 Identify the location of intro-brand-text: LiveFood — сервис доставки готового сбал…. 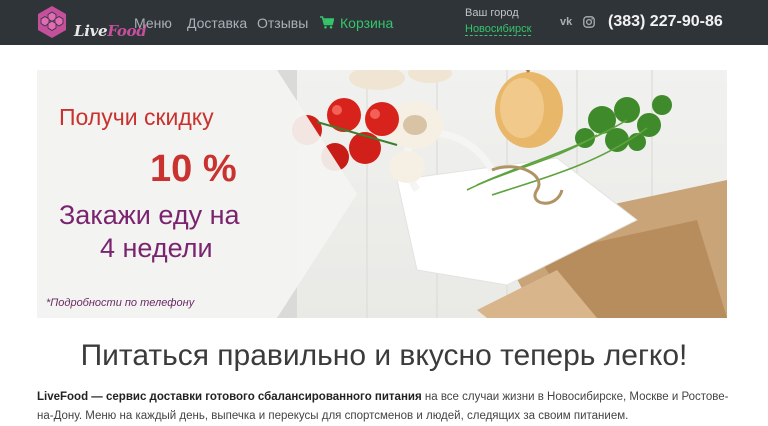
(229, 397).